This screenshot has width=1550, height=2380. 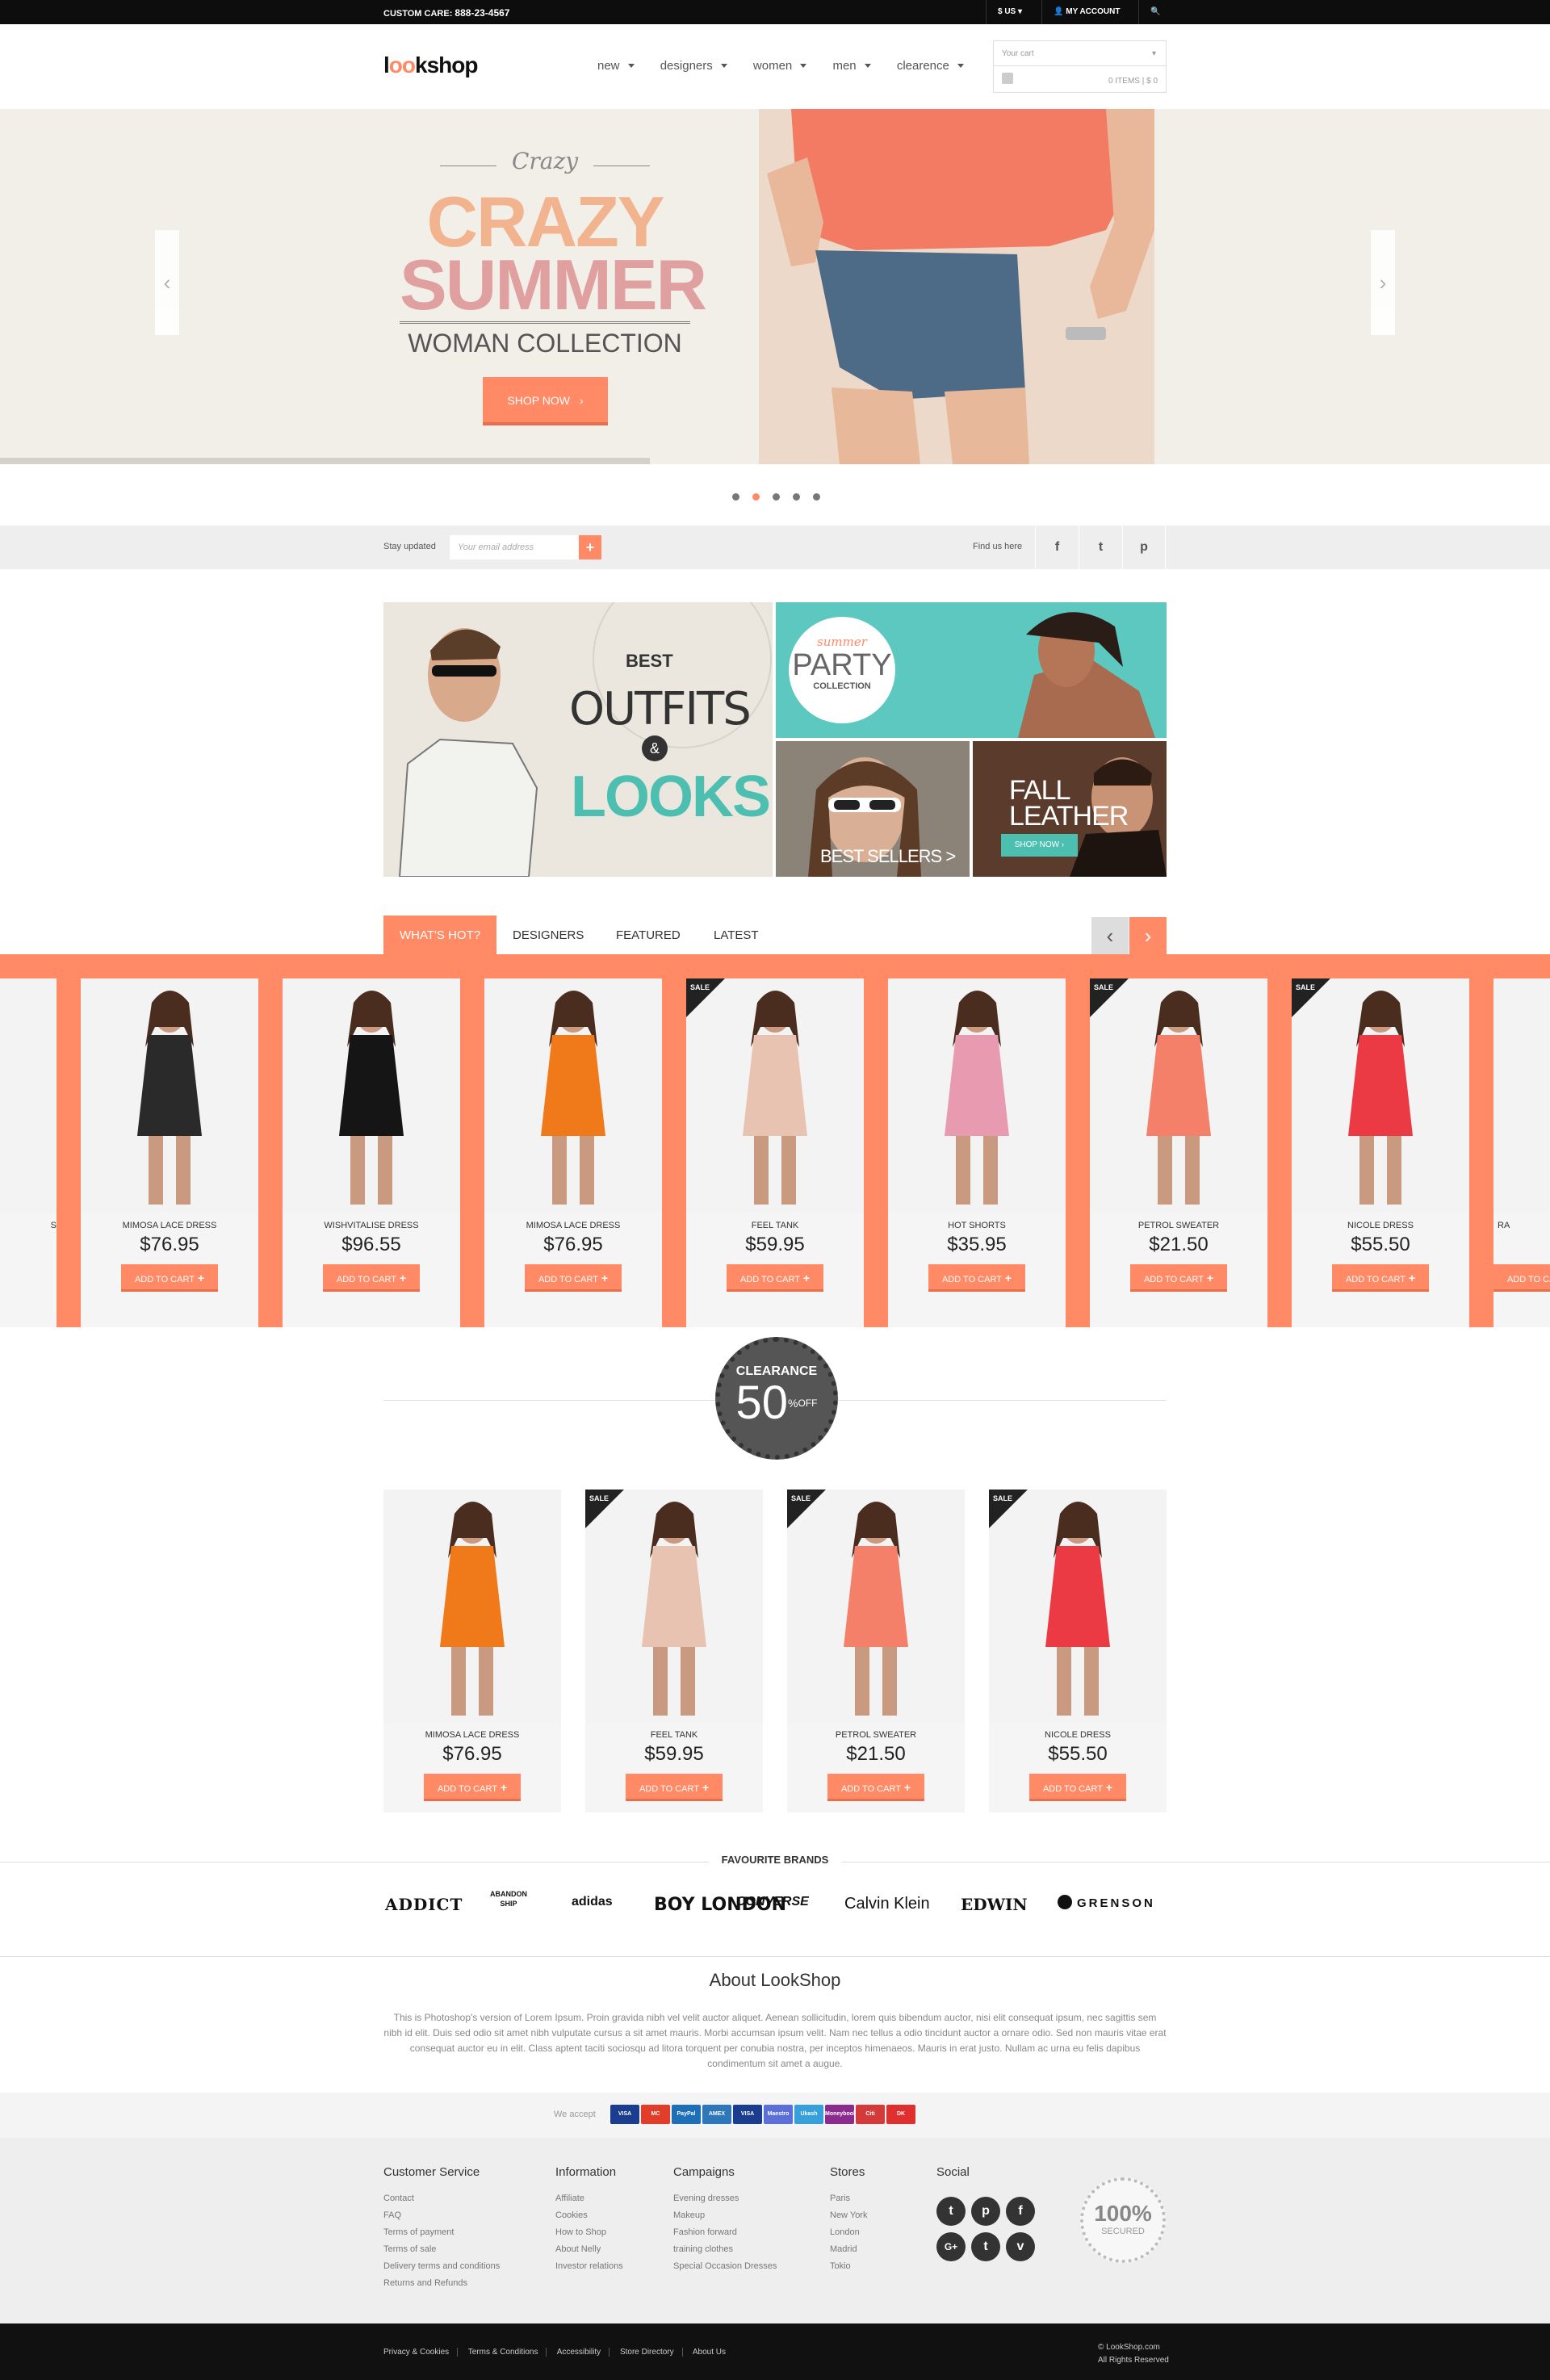 What do you see at coordinates (545, 401) in the screenshot?
I see `hero-shop-now-button: SHOP NOW ›` at bounding box center [545, 401].